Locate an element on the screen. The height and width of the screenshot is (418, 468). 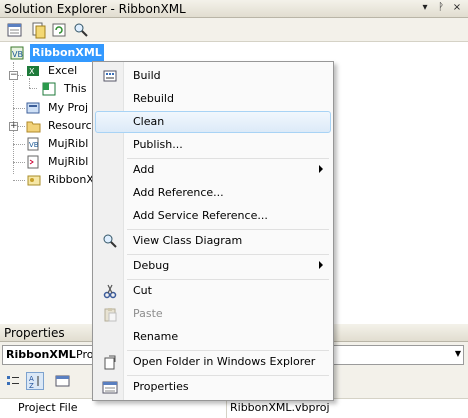
solution-explorer-title: Solution Explorer - RibbonXML is located at coordinates (95, 9).